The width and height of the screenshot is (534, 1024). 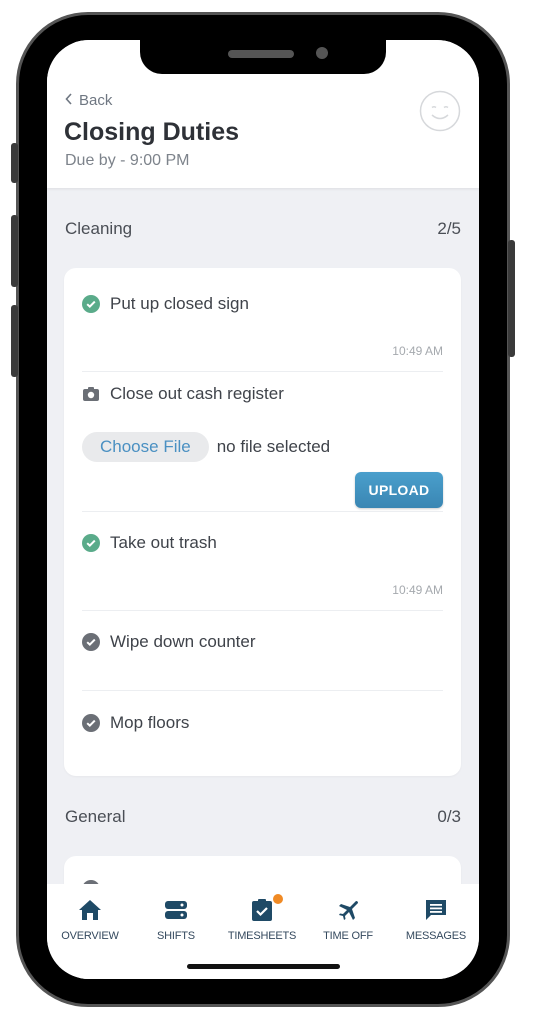 I want to click on volume-down-button, so click(x=14, y=341).